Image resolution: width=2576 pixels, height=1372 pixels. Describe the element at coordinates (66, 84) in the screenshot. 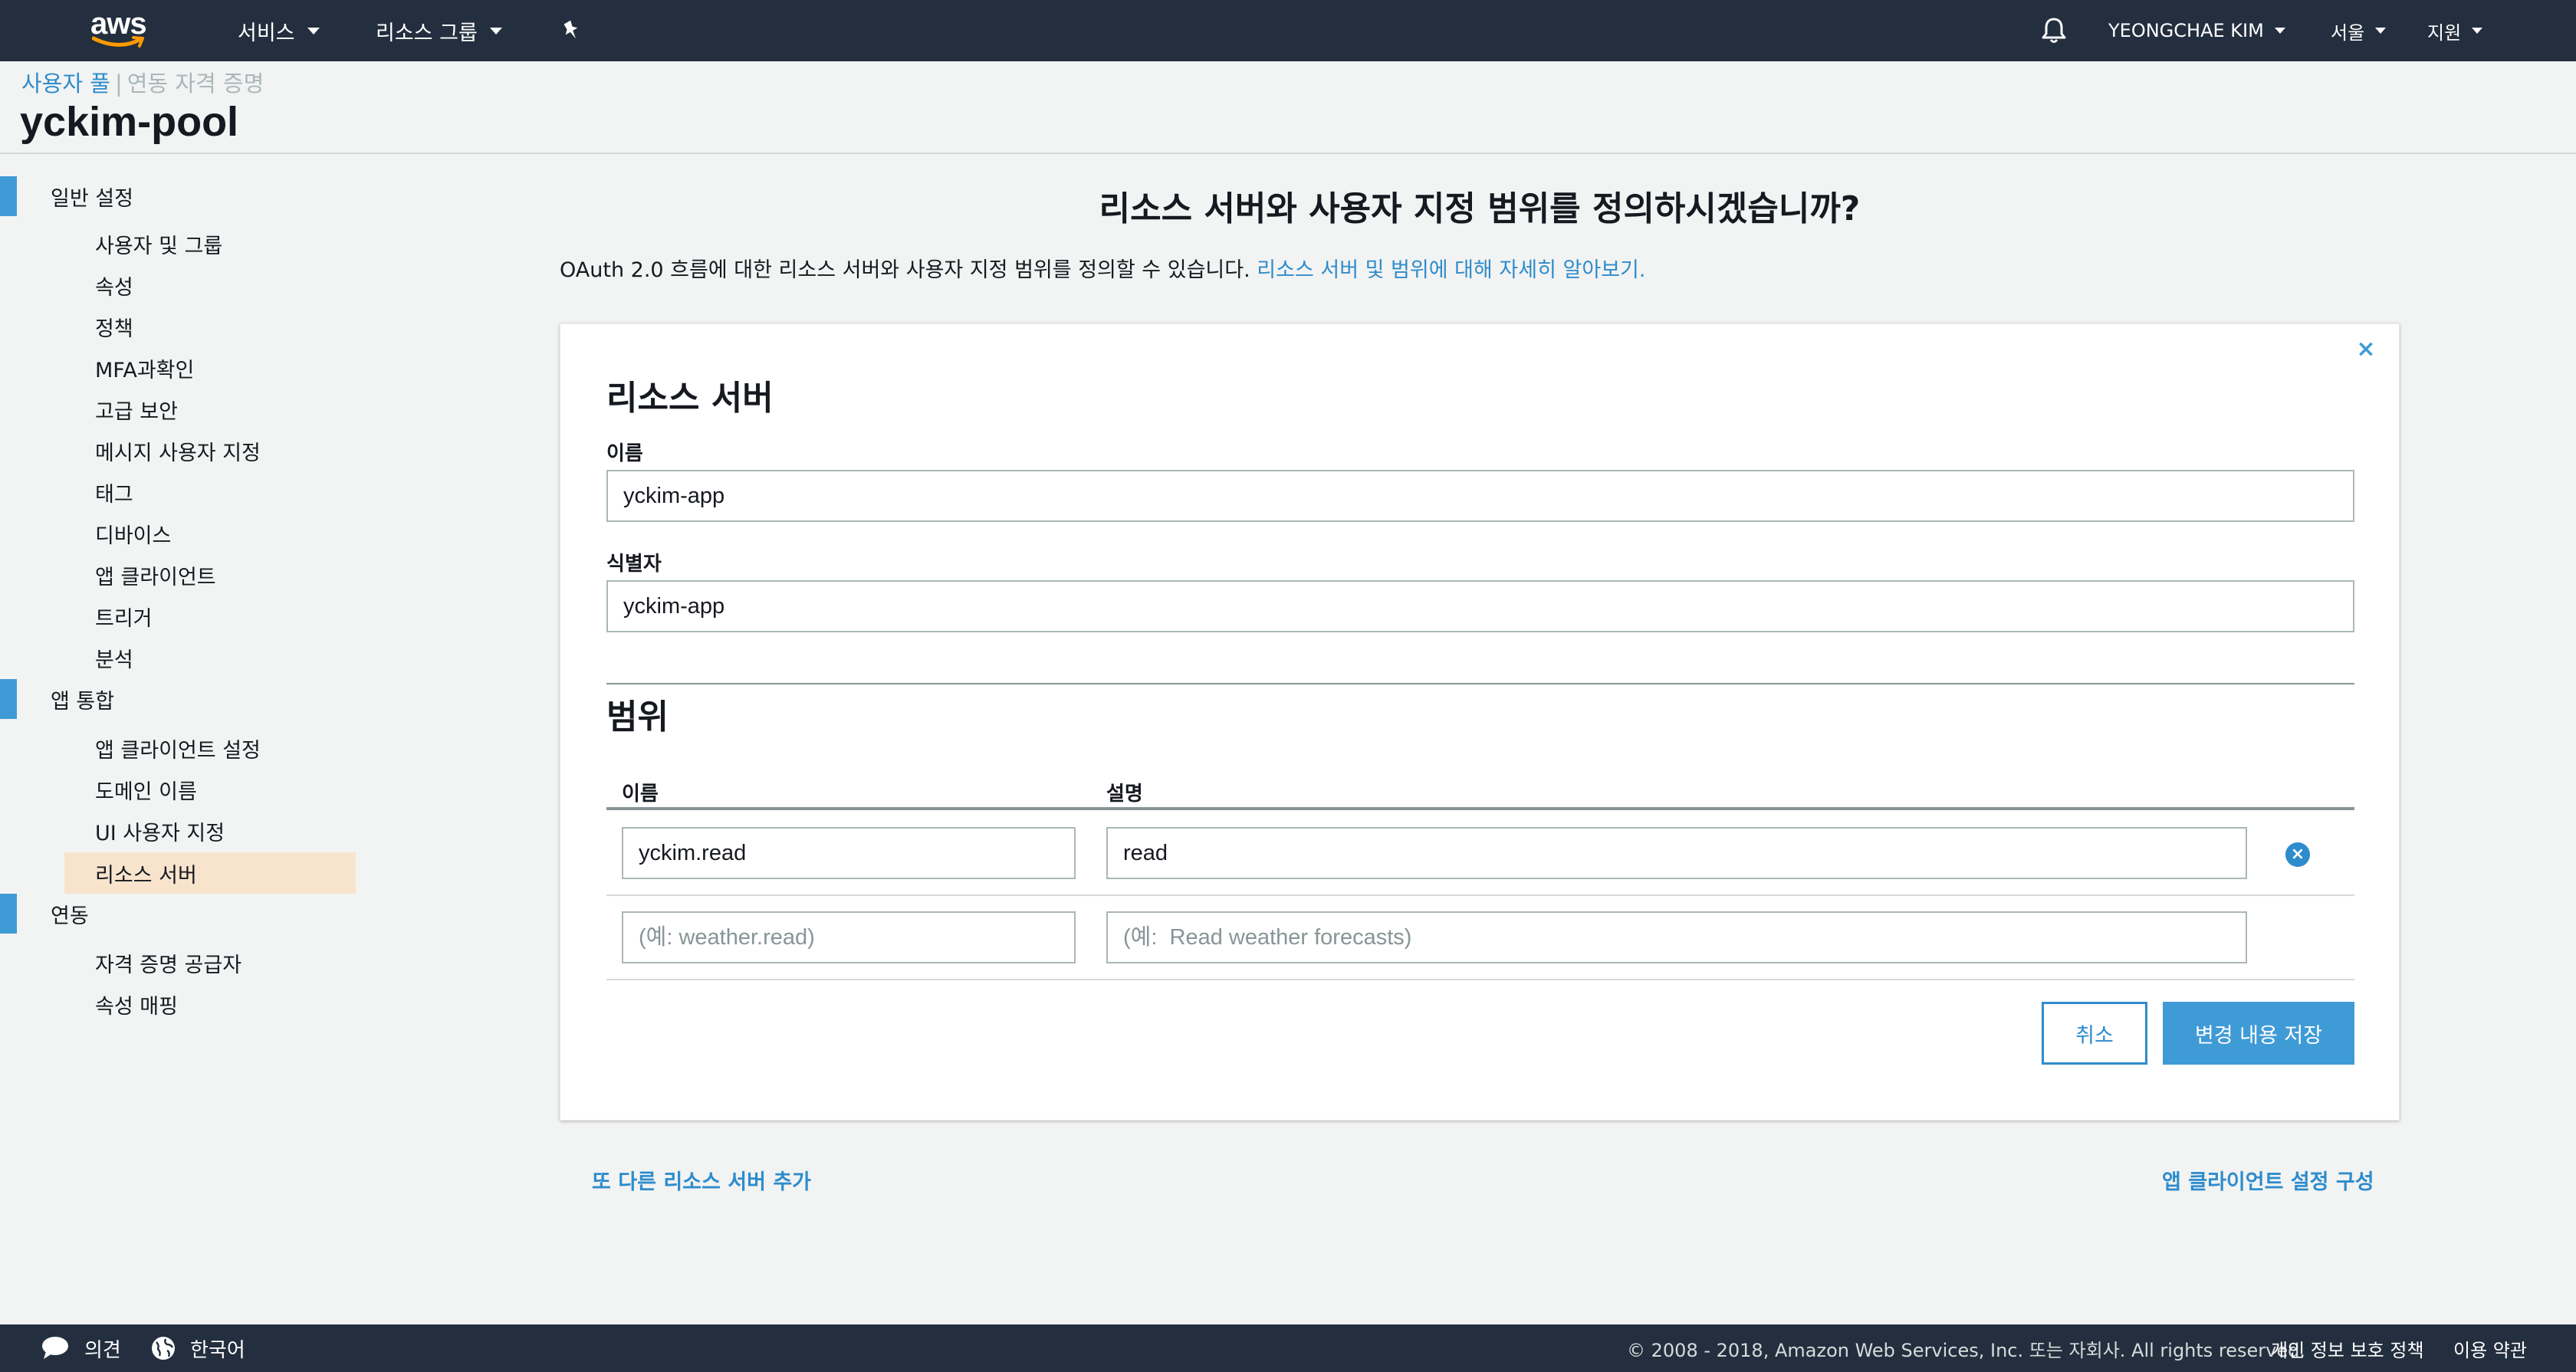

I see `user-pool-tab: 사용자 풀` at that location.